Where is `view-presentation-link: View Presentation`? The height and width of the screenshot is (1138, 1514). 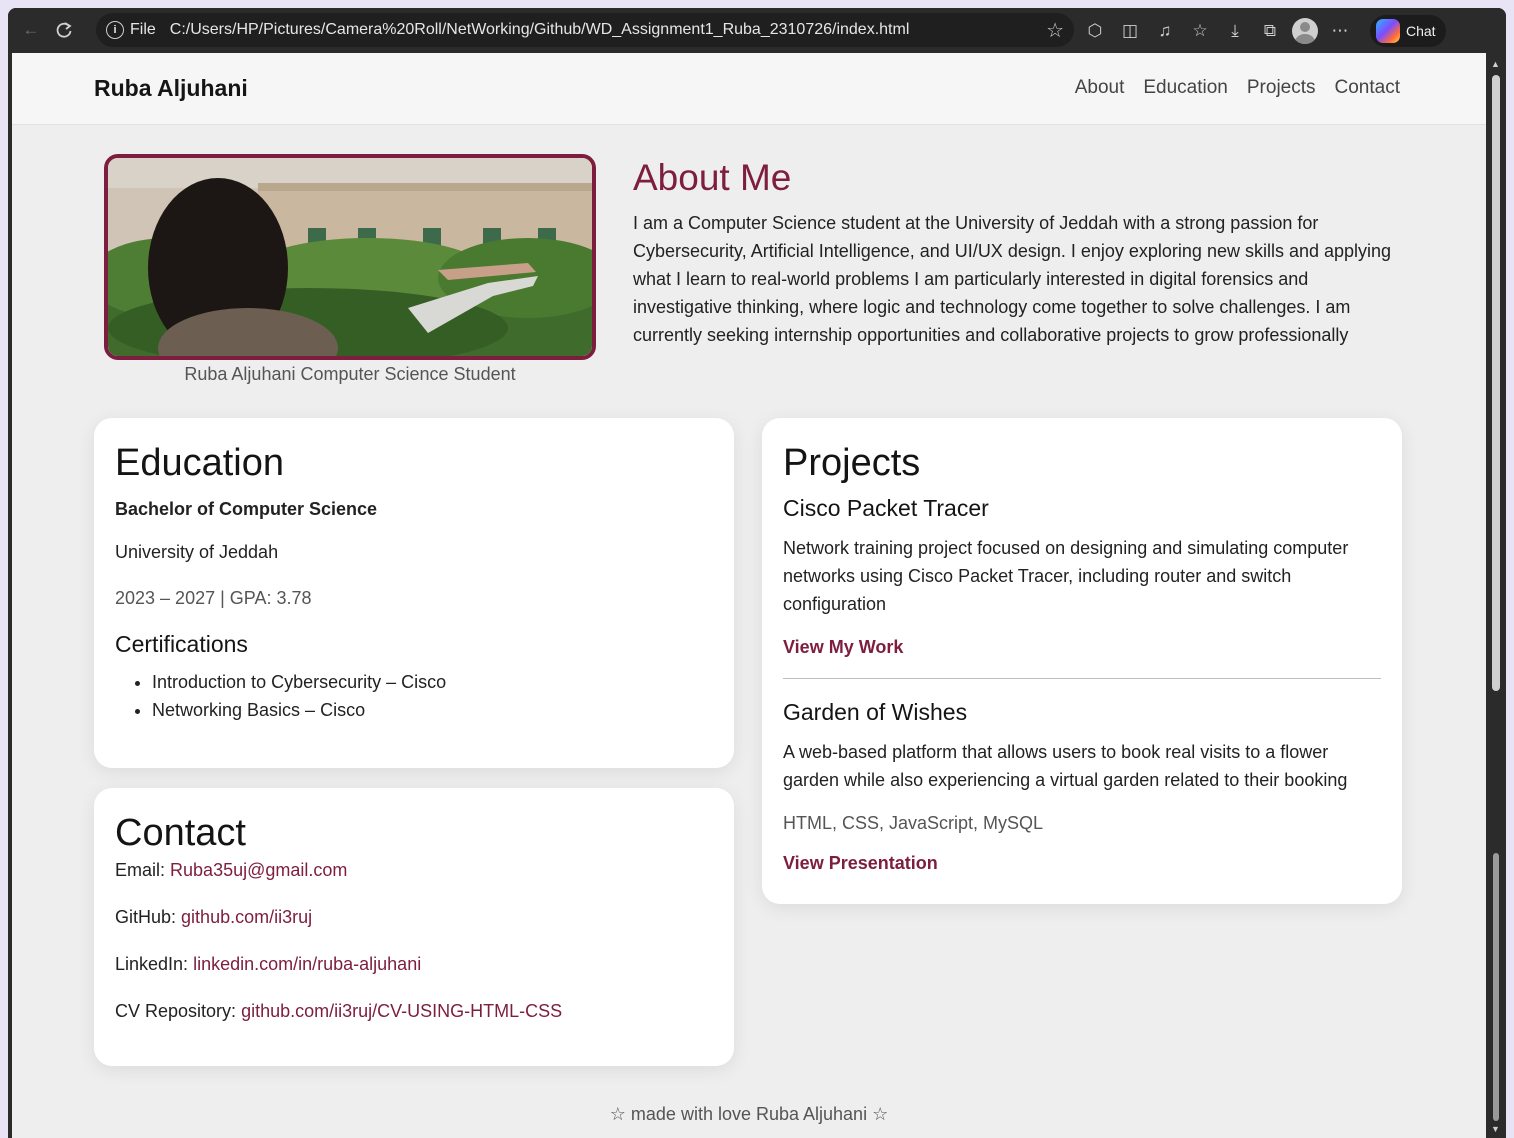 view-presentation-link: View Presentation is located at coordinates (1082, 863).